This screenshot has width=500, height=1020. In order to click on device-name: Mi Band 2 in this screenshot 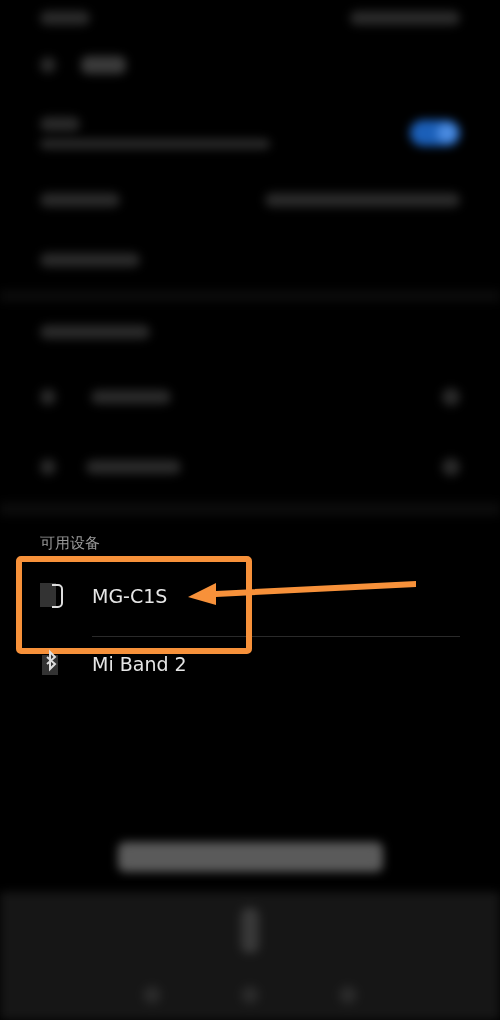, I will do `click(276, 664)`.